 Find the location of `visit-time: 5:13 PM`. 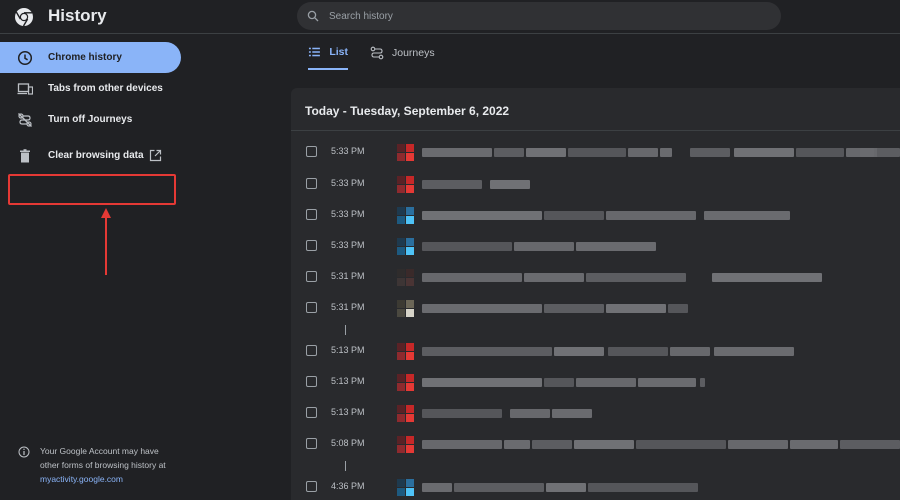

visit-time: 5:13 PM is located at coordinates (348, 412).